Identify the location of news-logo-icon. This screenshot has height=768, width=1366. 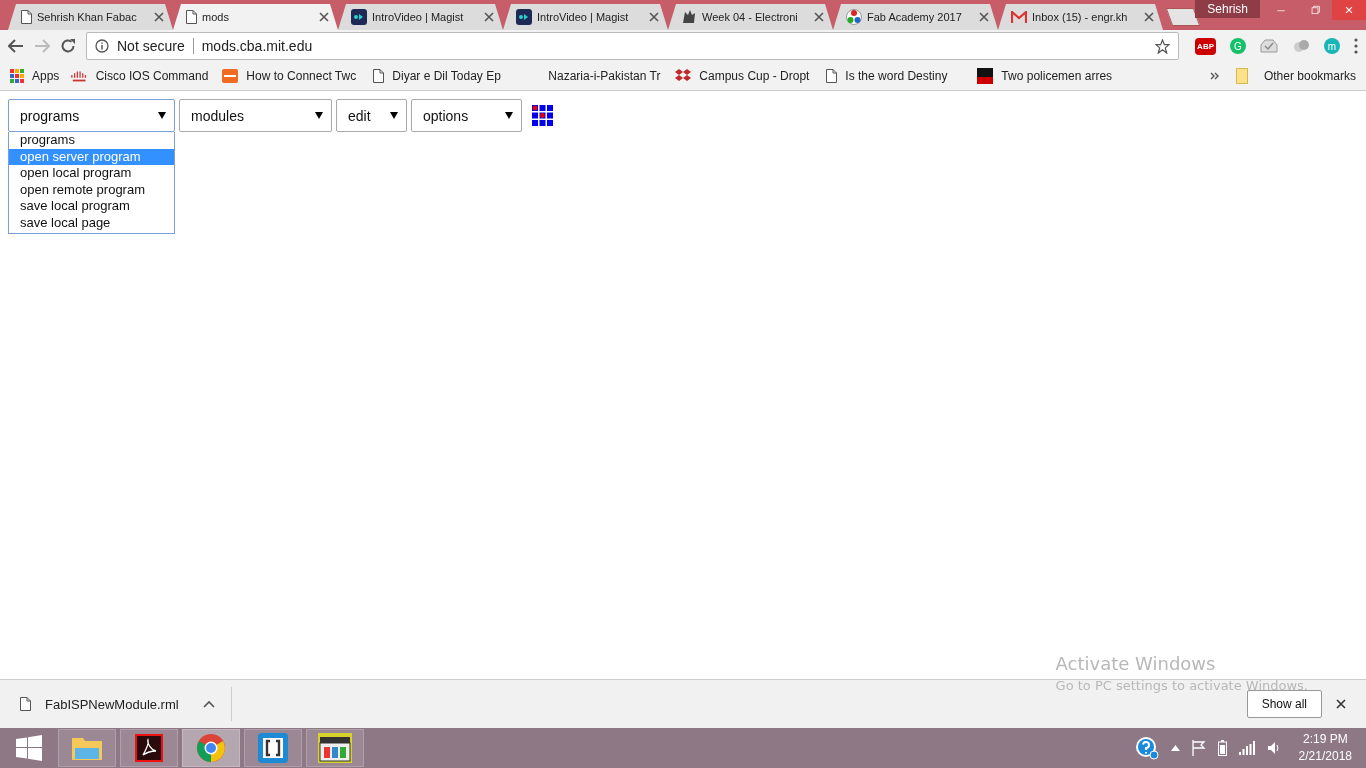
(985, 76).